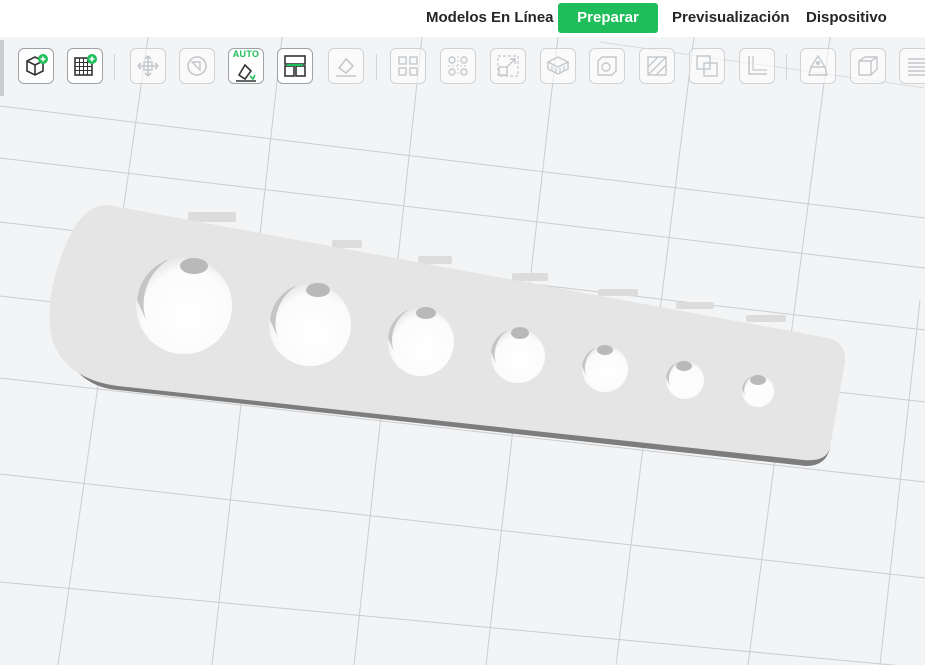 This screenshot has width=925, height=665. I want to click on add-object-button, so click(36, 66).